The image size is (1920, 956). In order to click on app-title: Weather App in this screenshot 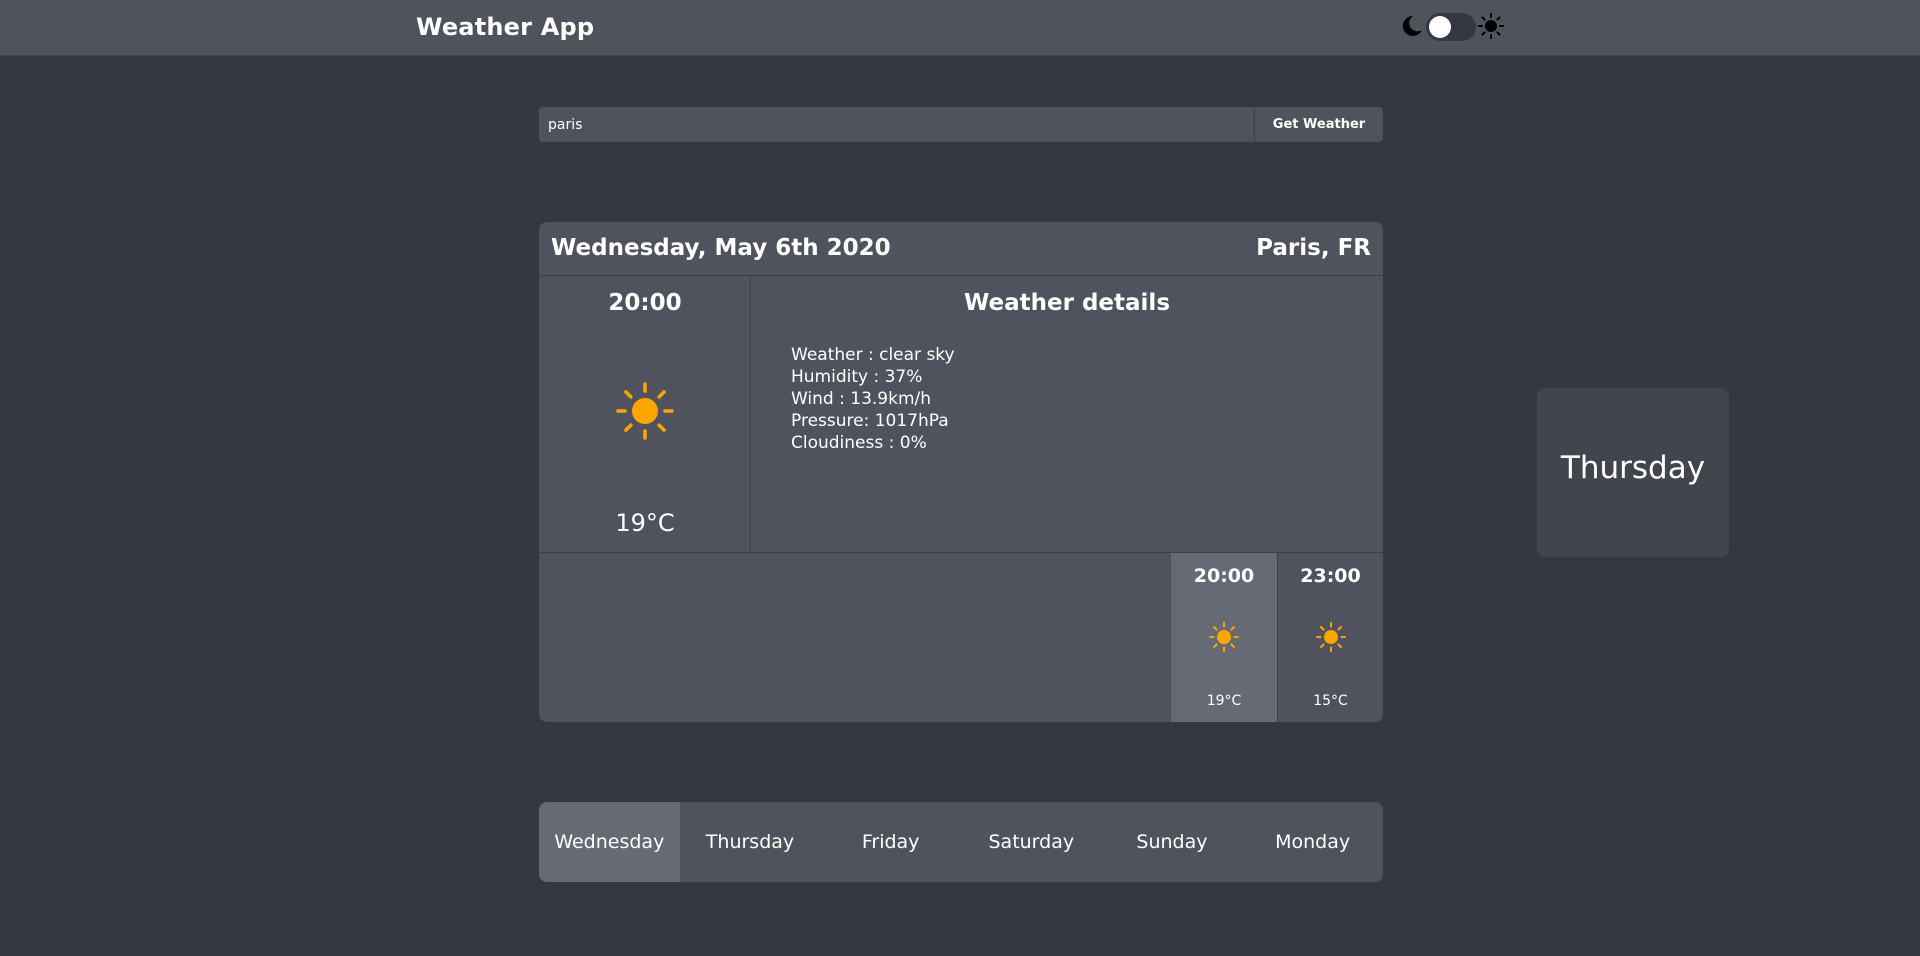, I will do `click(505, 27)`.